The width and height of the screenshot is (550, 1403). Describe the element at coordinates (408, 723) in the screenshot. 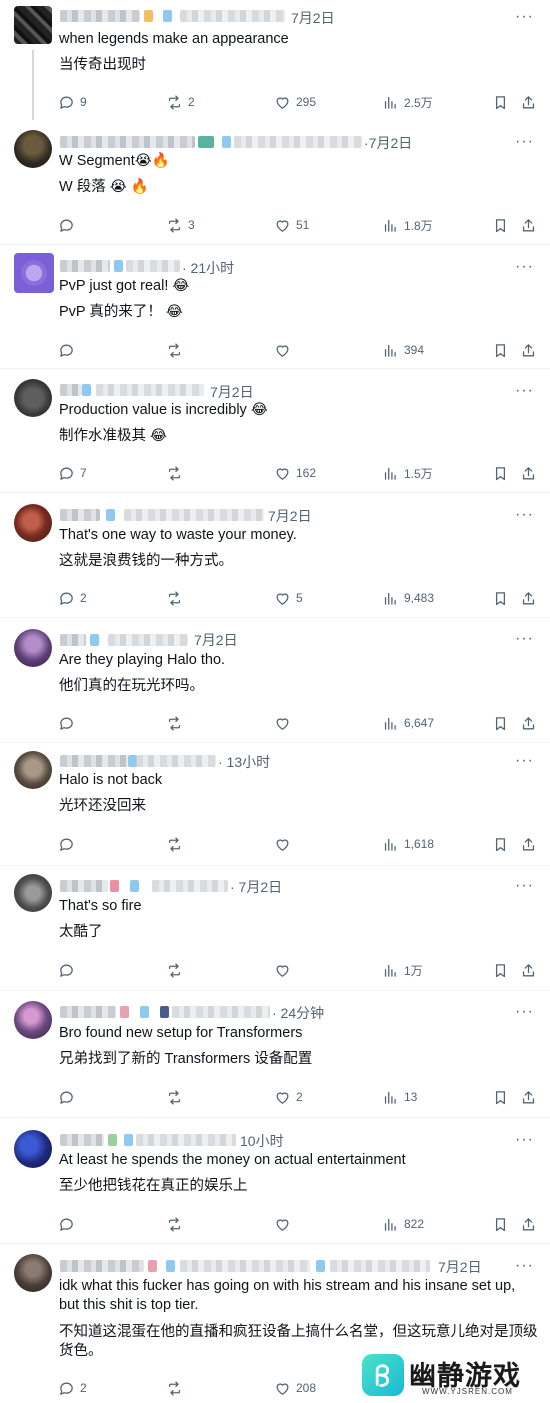

I see `views-button: 6,647` at that location.